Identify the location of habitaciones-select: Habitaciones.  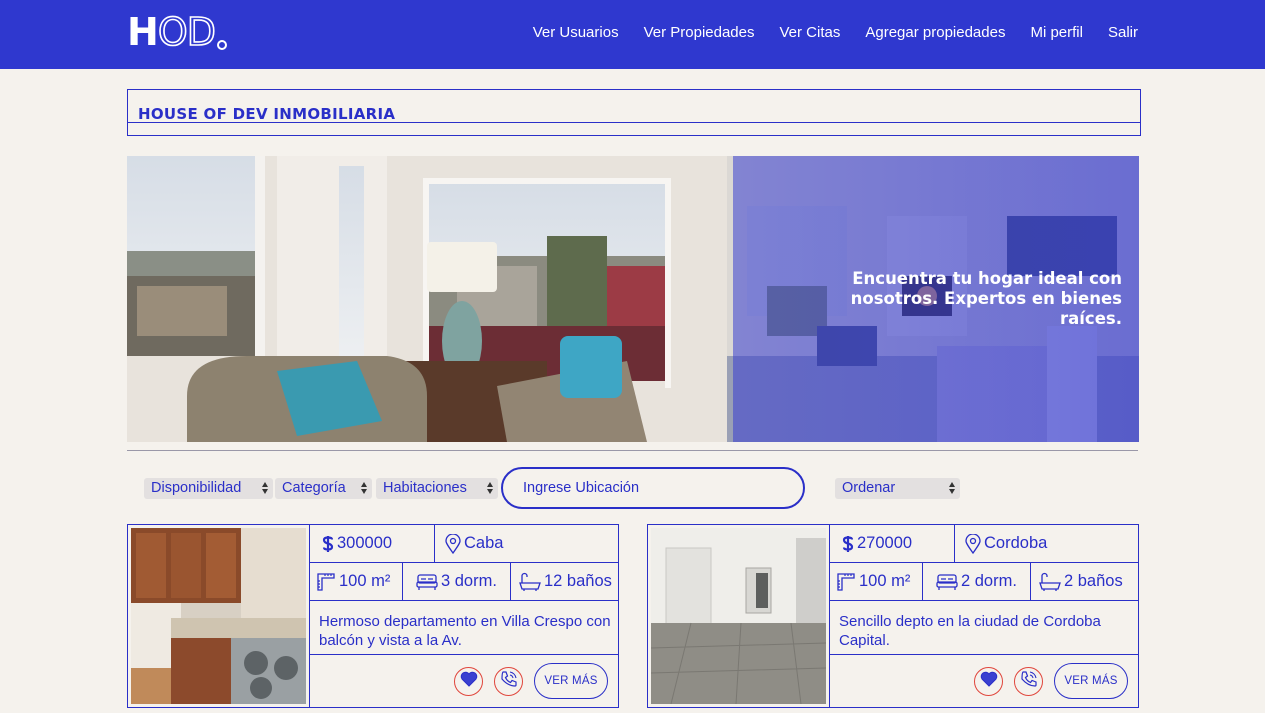
(437, 488).